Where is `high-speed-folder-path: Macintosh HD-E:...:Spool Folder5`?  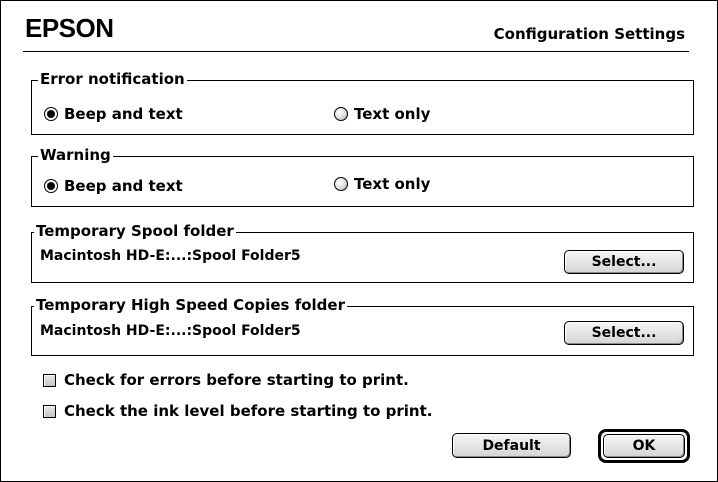 high-speed-folder-path: Macintosh HD-E:...:Spool Folder5 is located at coordinates (170, 331).